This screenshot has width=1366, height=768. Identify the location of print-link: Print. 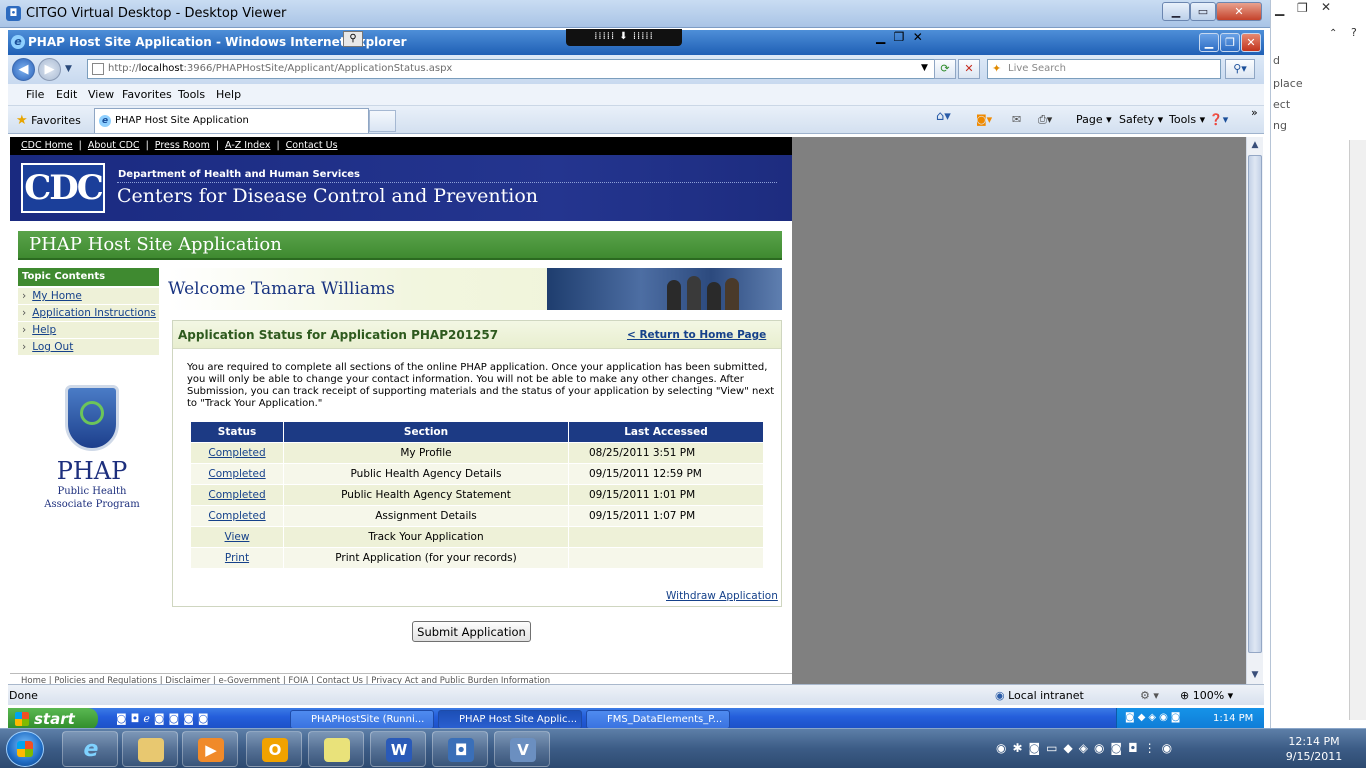
(237, 558).